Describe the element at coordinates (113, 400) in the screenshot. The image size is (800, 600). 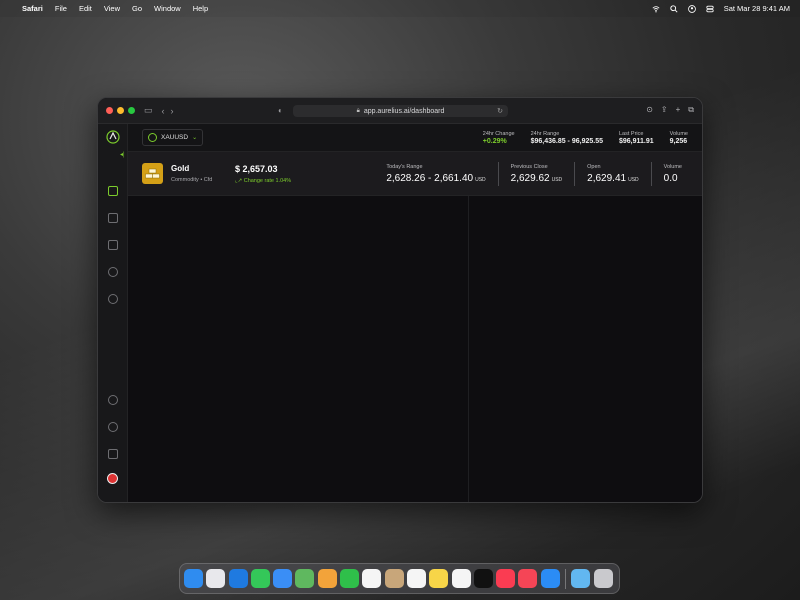
I see `settings-gear-icon` at that location.